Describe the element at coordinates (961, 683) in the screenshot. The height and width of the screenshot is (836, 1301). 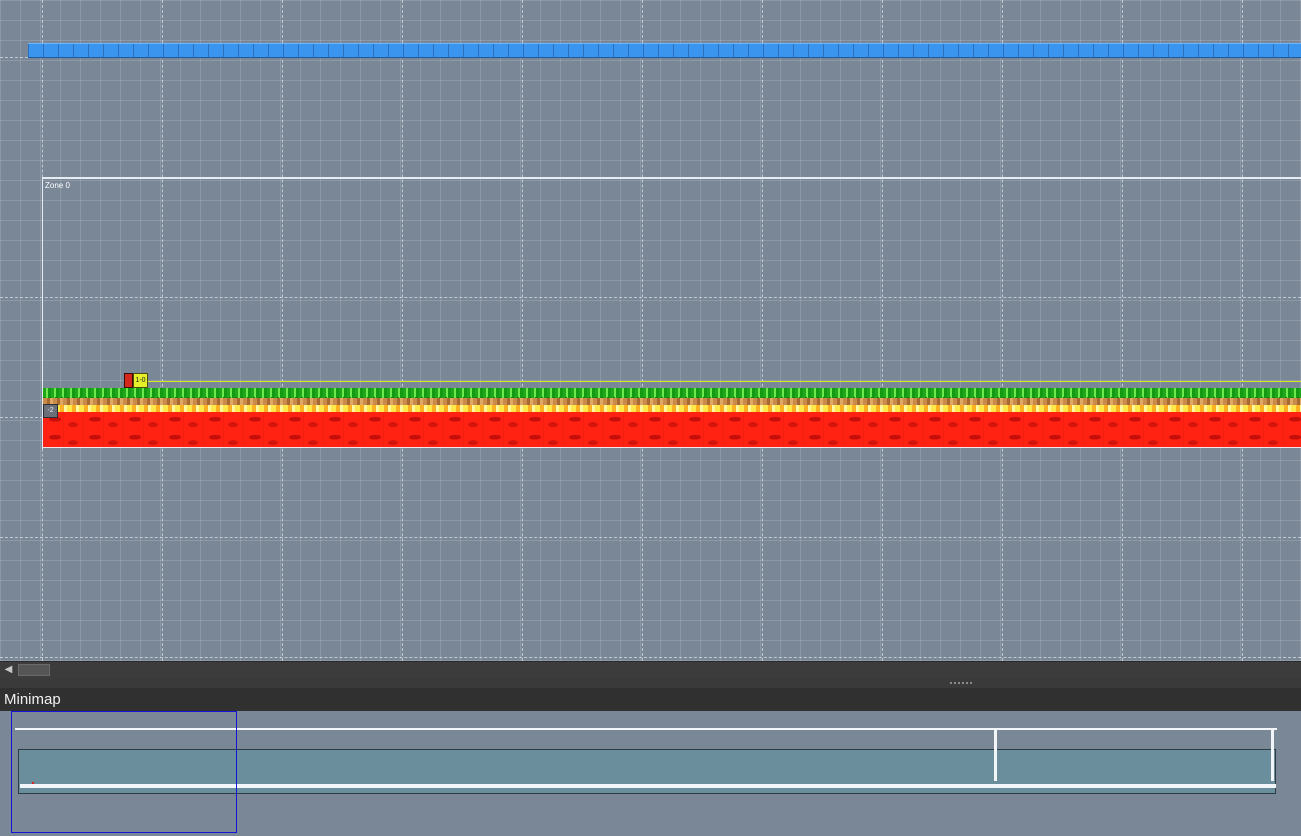
I see `grip-icon` at that location.